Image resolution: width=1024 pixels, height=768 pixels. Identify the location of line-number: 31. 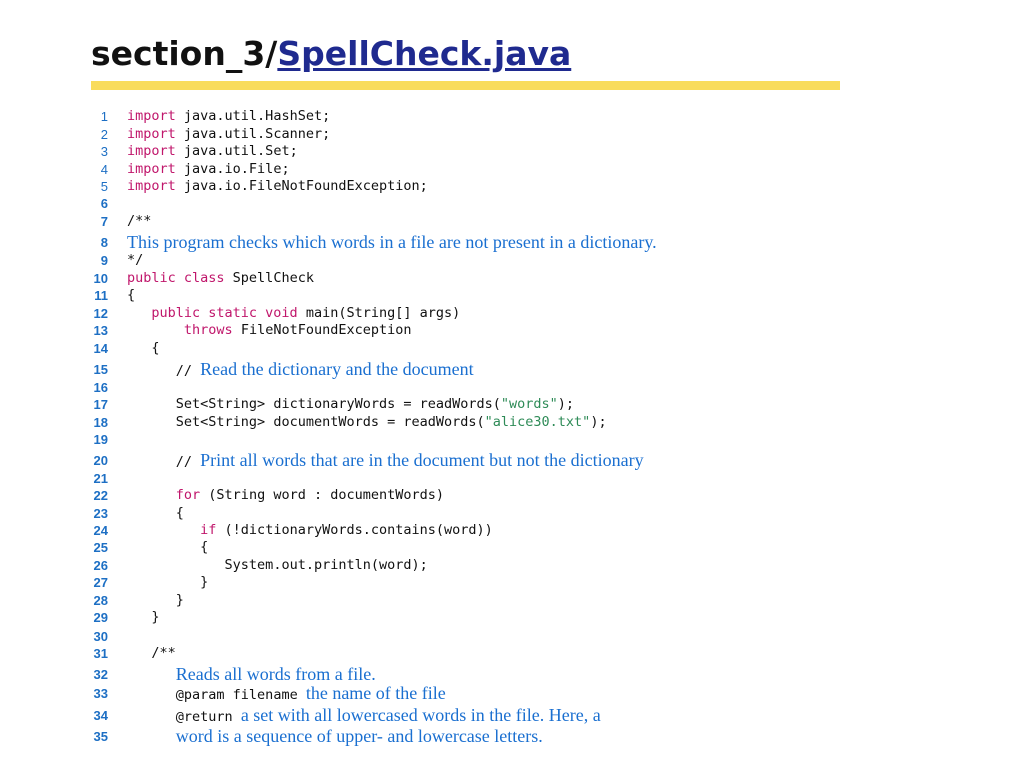
(100, 653).